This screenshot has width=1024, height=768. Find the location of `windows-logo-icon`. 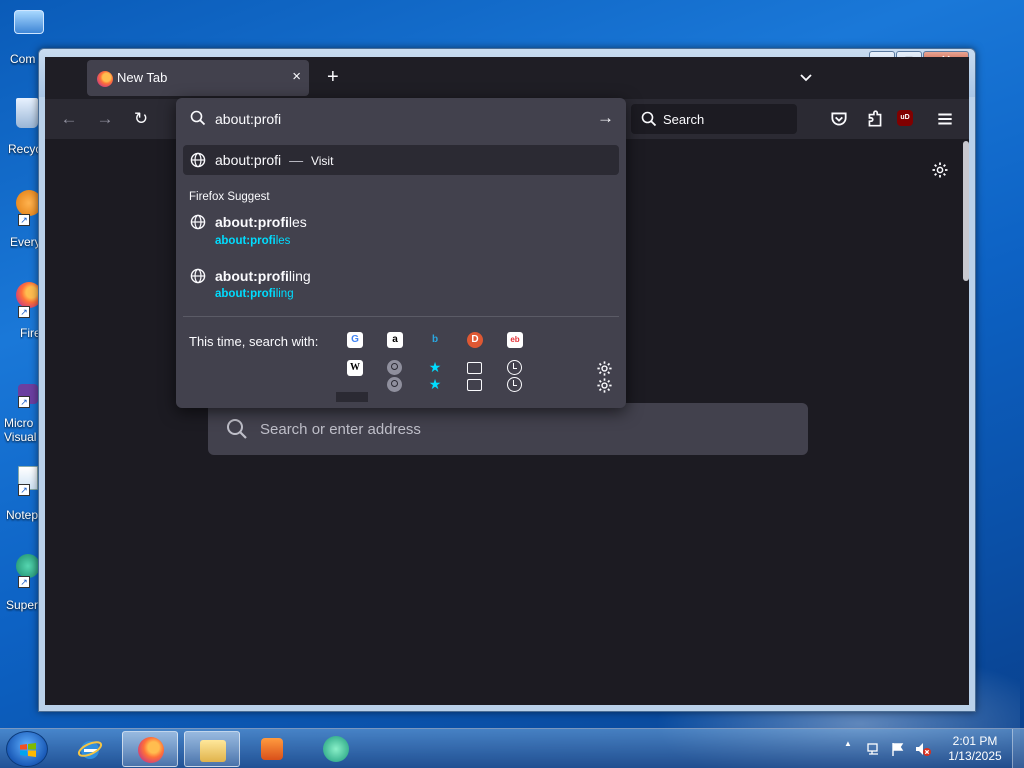

windows-logo-icon is located at coordinates (28, 750).